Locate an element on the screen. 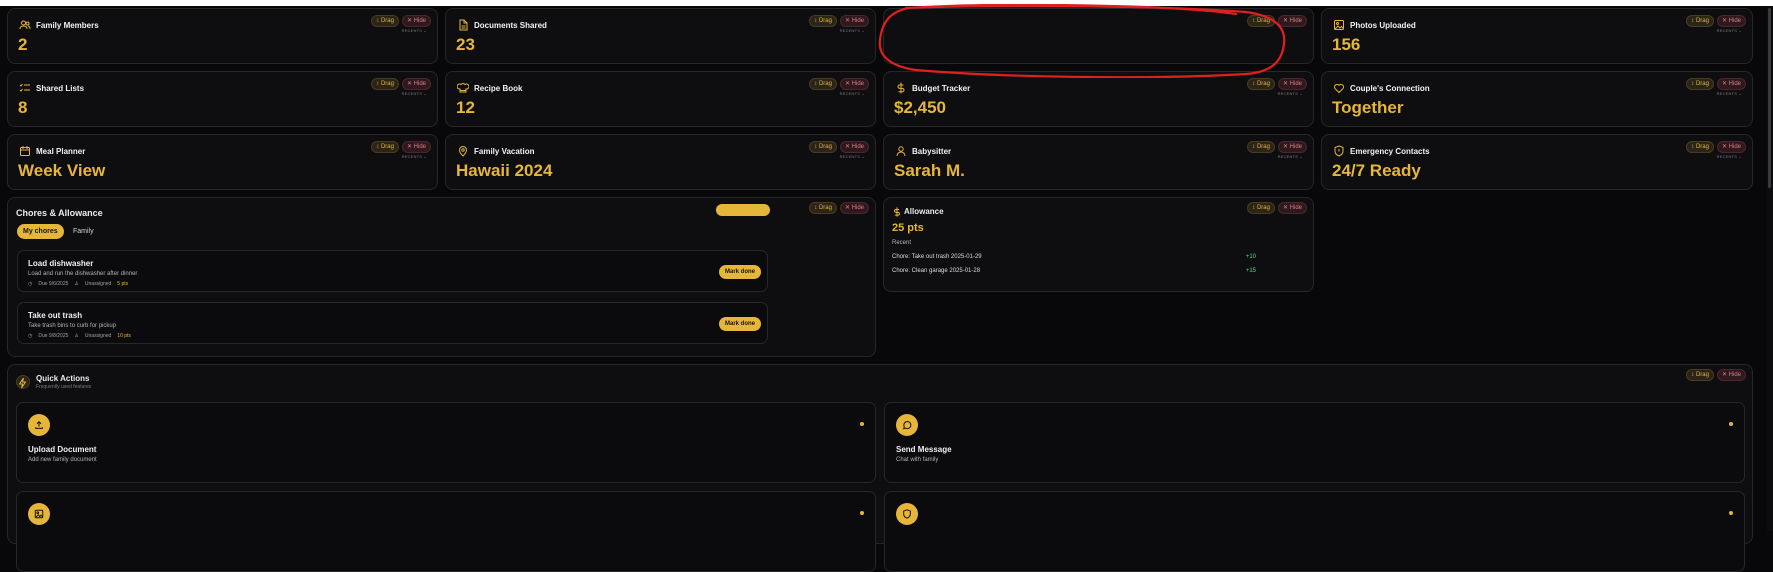  quick-action-emergency is located at coordinates (1314, 531).